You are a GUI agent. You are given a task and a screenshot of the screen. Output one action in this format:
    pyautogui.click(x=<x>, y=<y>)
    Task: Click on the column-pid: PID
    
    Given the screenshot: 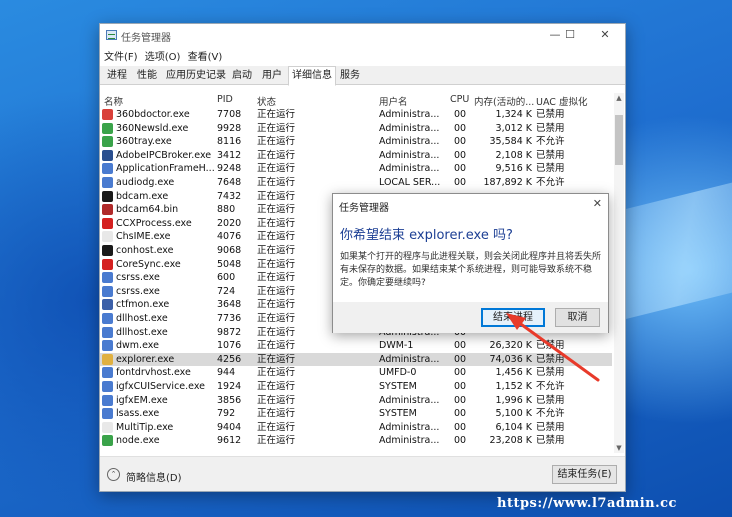 What is the action you would take?
    pyautogui.click(x=225, y=99)
    